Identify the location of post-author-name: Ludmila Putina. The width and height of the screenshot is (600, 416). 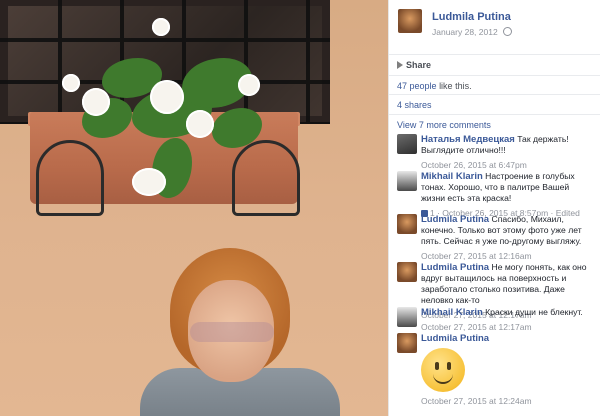
(471, 17).